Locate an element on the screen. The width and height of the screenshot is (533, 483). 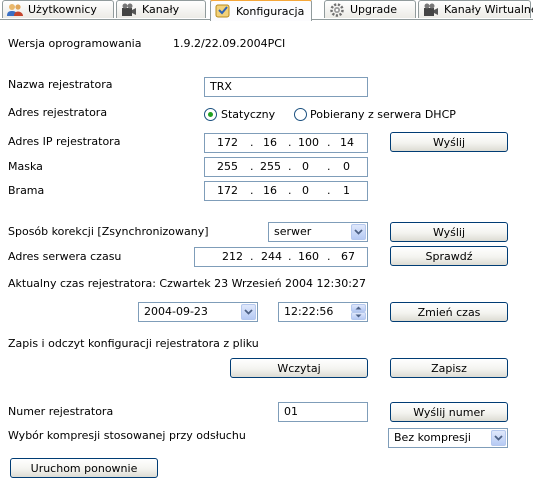
time-spinner: 12:22:56 is located at coordinates (323, 312).